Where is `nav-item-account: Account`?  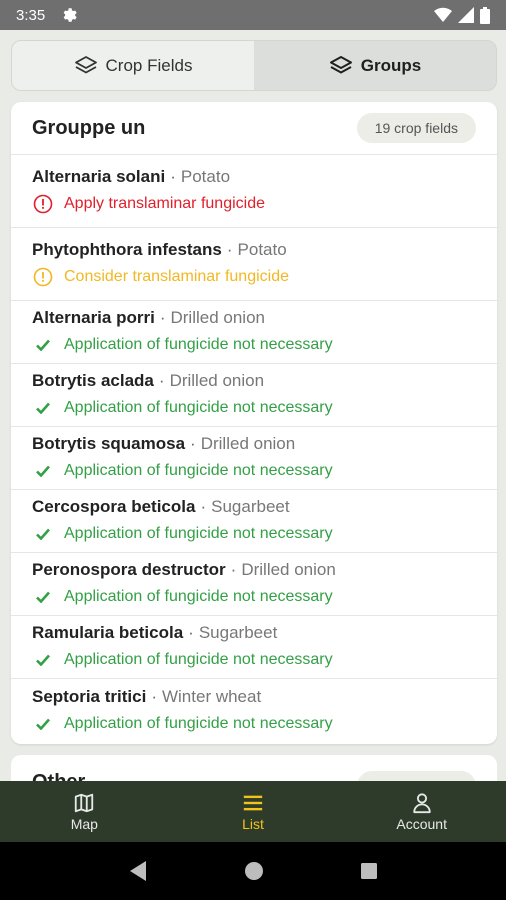 nav-item-account: Account is located at coordinates (421, 811).